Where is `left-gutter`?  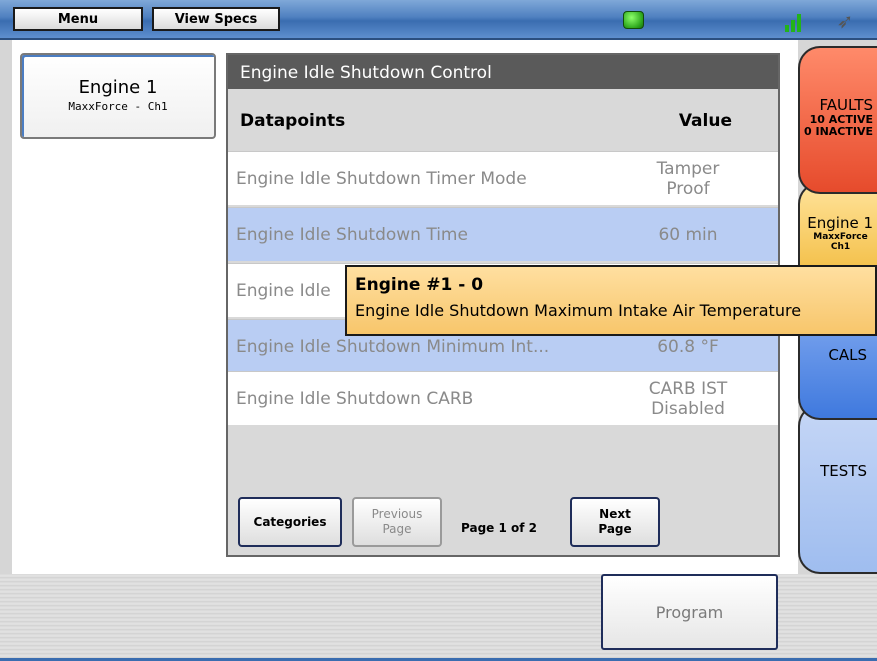
left-gutter is located at coordinates (6, 307).